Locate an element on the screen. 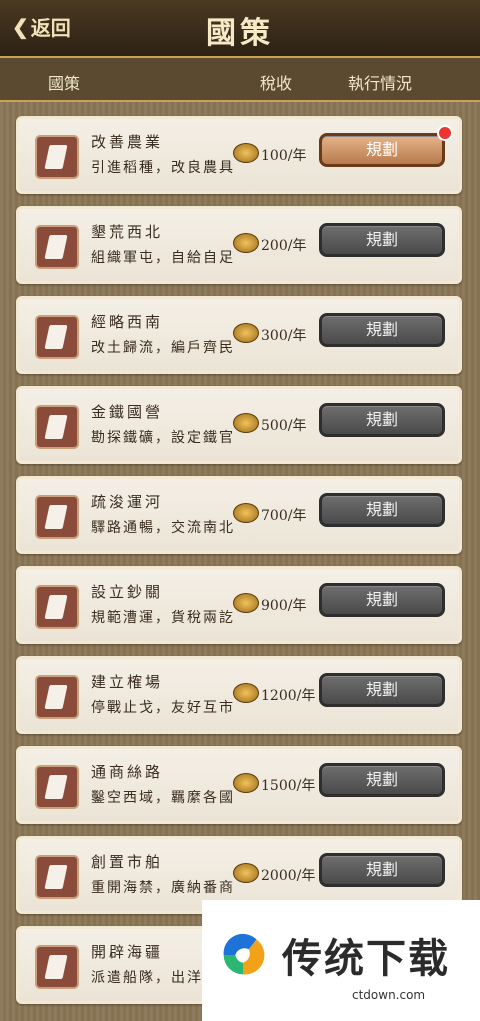  policy-cost: 200/年 is located at coordinates (284, 246).